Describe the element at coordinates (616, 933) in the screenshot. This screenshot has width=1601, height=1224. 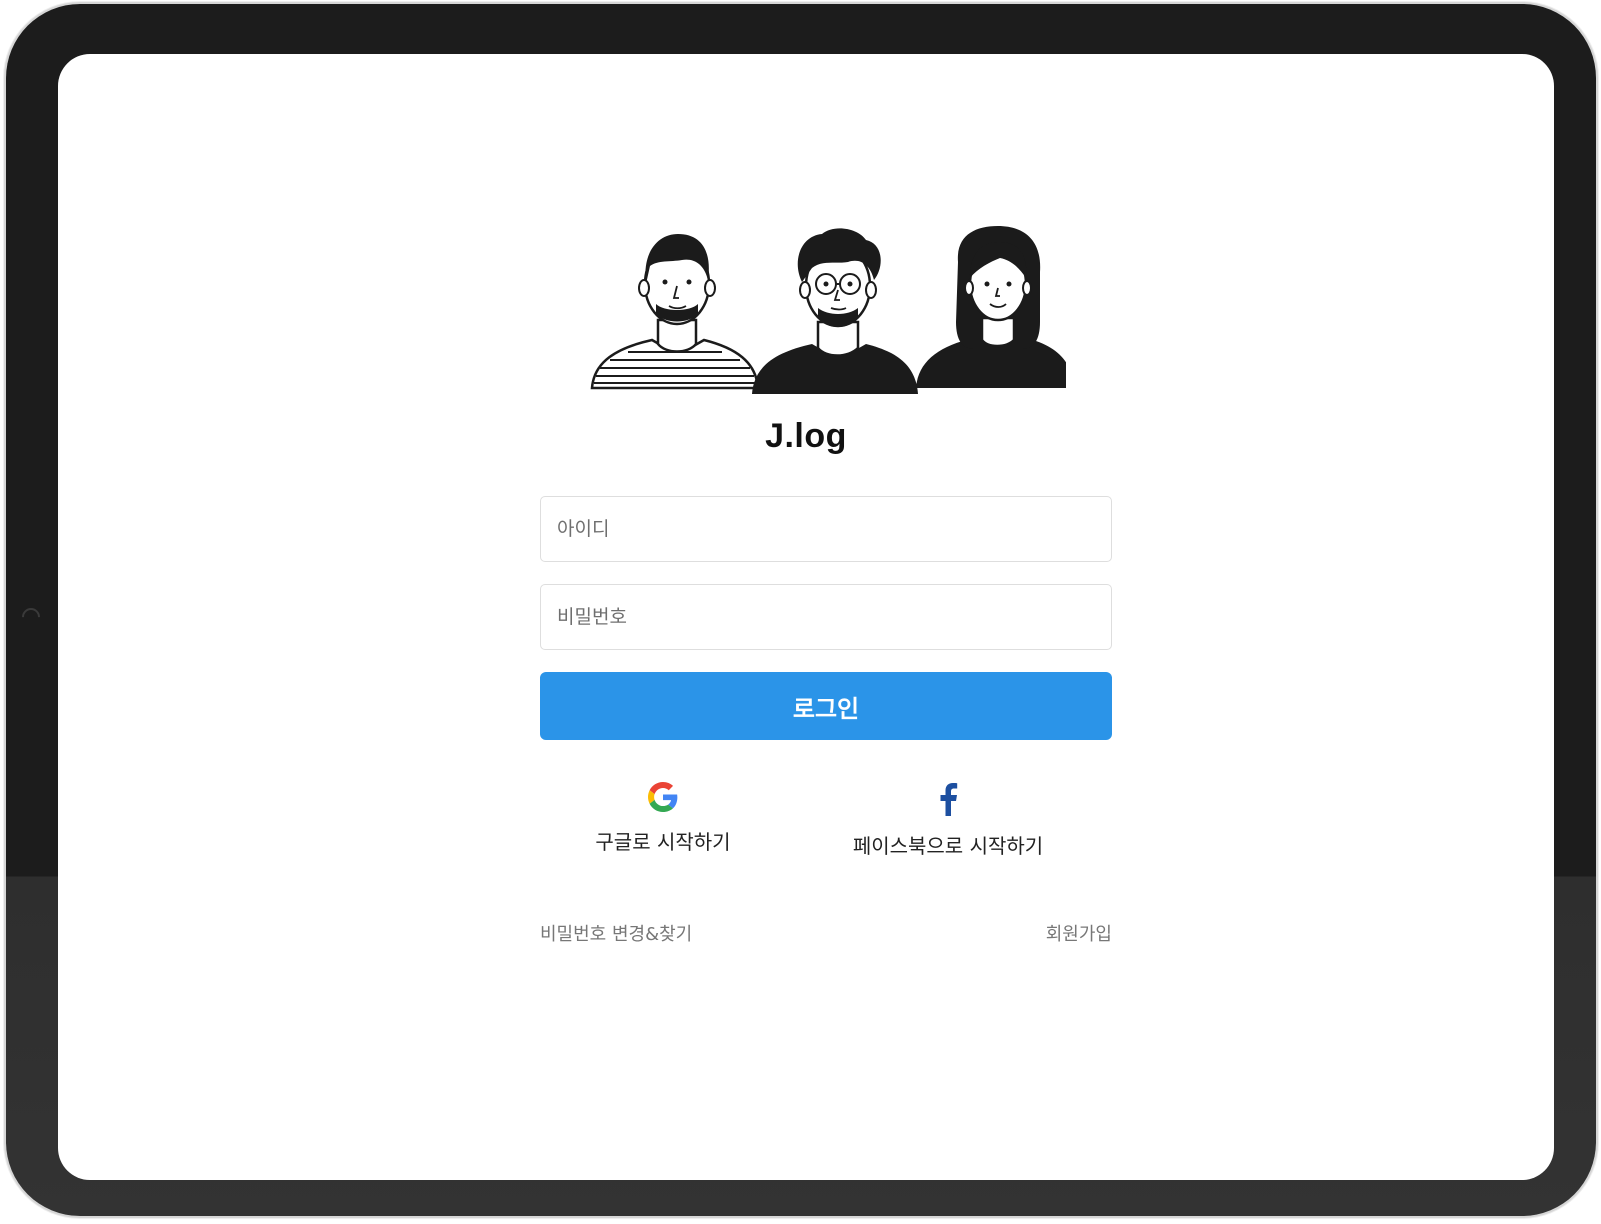
I see `password-find-link: 비밀번호 변경&찾기` at that location.